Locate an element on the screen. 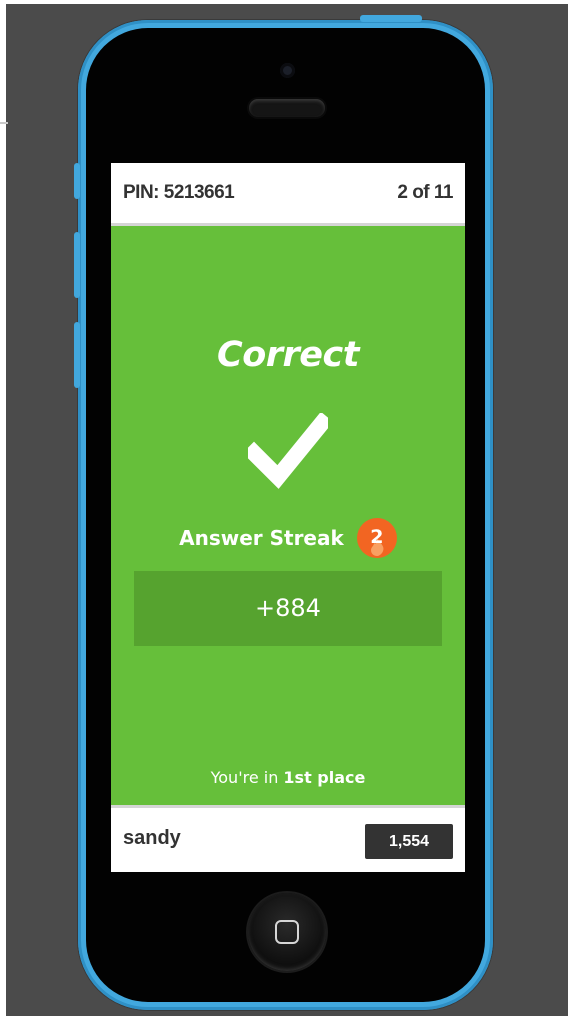 Image resolution: width=568 pixels, height=1016 pixels. phone-power-button is located at coordinates (391, 18).